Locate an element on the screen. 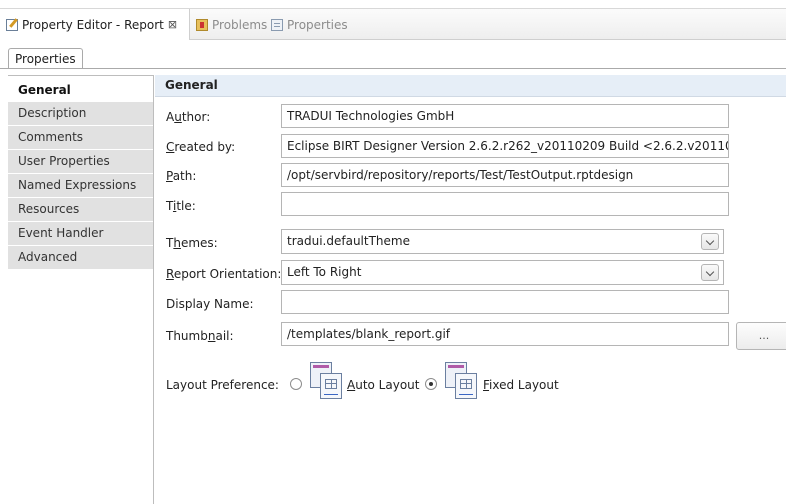 Image resolution: width=786 pixels, height=504 pixels. layout-preference-label: Layout Preference: is located at coordinates (222, 385).